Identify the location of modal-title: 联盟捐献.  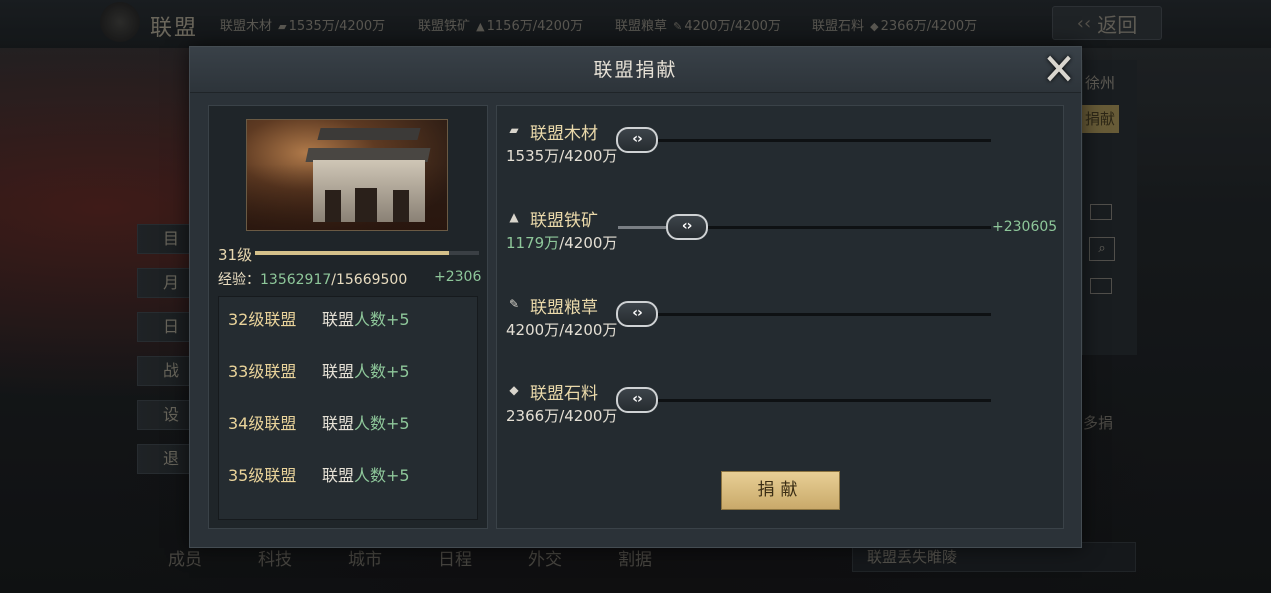
(635, 70).